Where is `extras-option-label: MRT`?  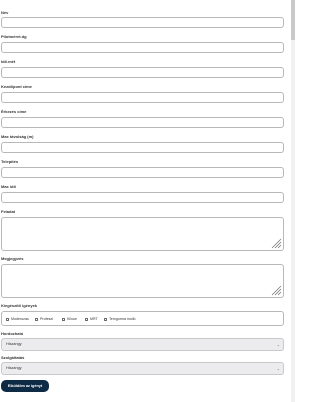
extras-option-label: MRT is located at coordinates (94, 319).